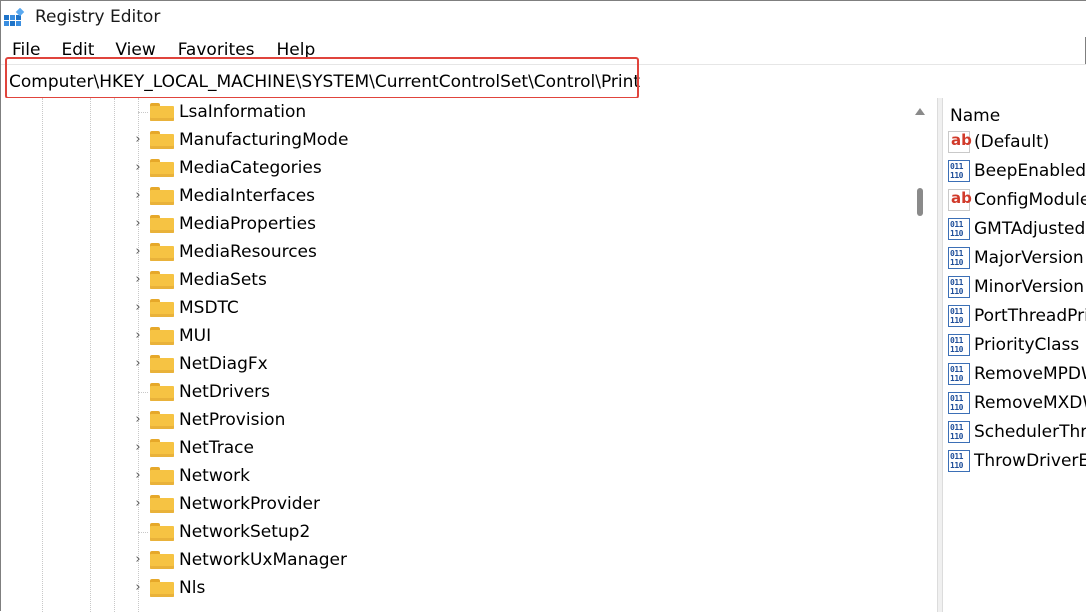  I want to click on tree-item: › NetTrace, so click(451, 449).